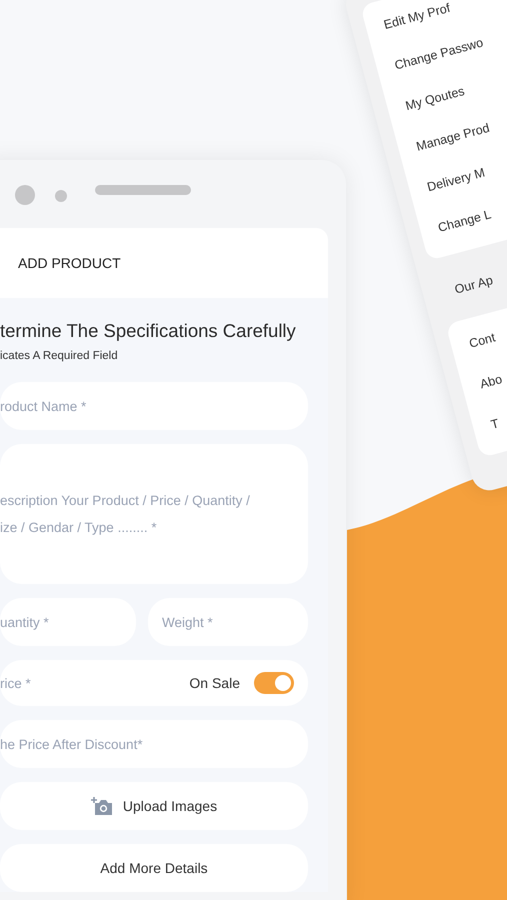 Image resolution: width=507 pixels, height=900 pixels. Describe the element at coordinates (69, 263) in the screenshot. I see `screen-title: ADD PRODUCT` at that location.